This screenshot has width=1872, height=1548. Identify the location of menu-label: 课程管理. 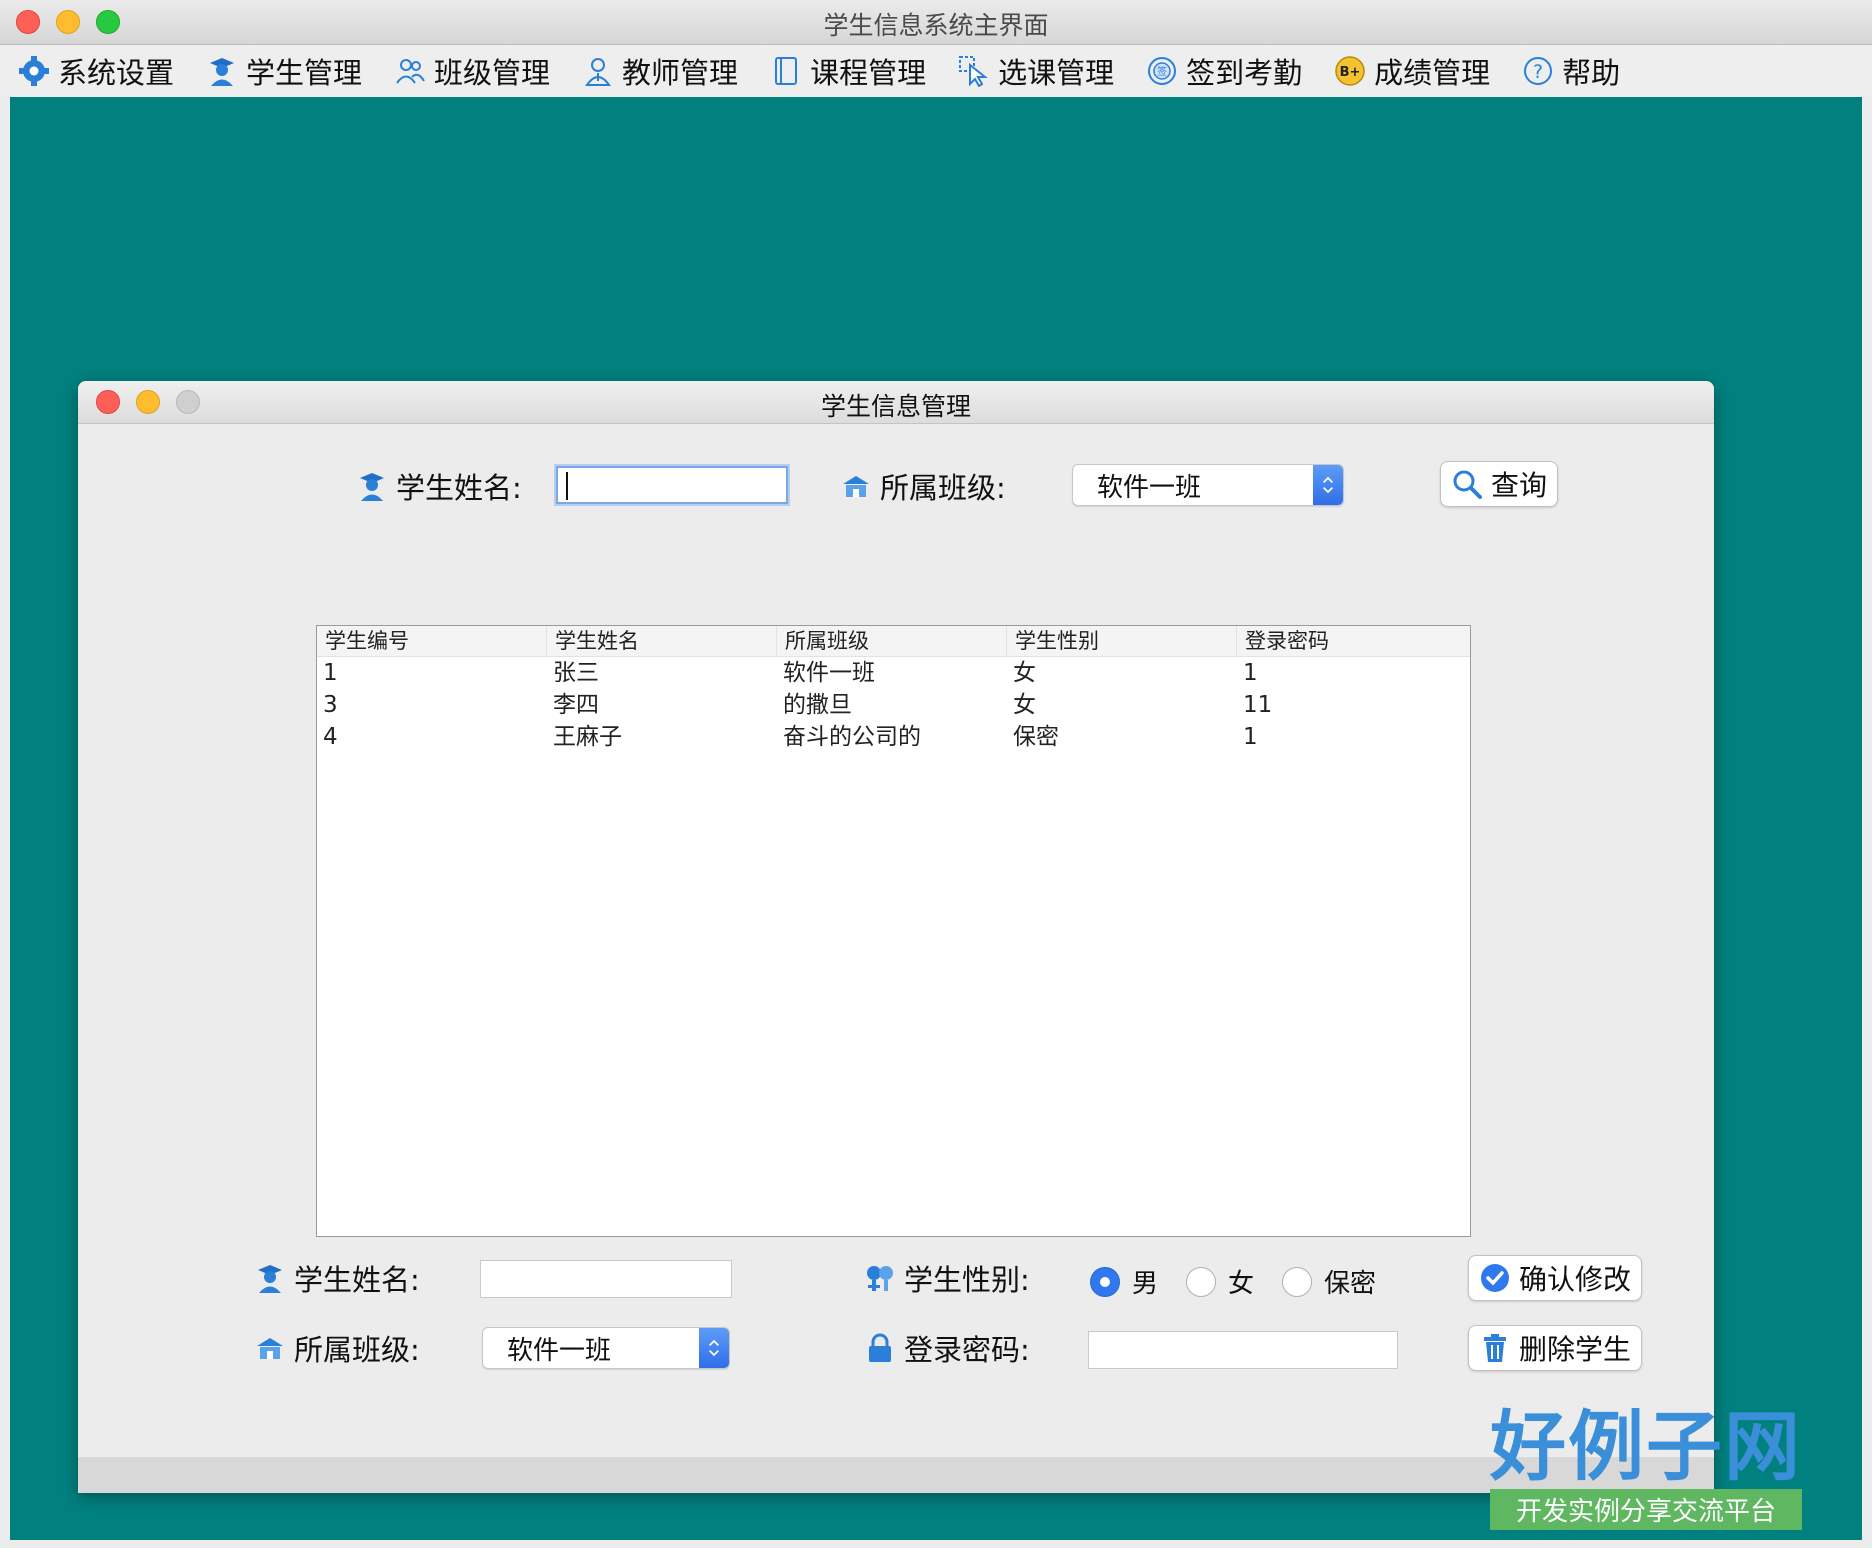
(868, 73).